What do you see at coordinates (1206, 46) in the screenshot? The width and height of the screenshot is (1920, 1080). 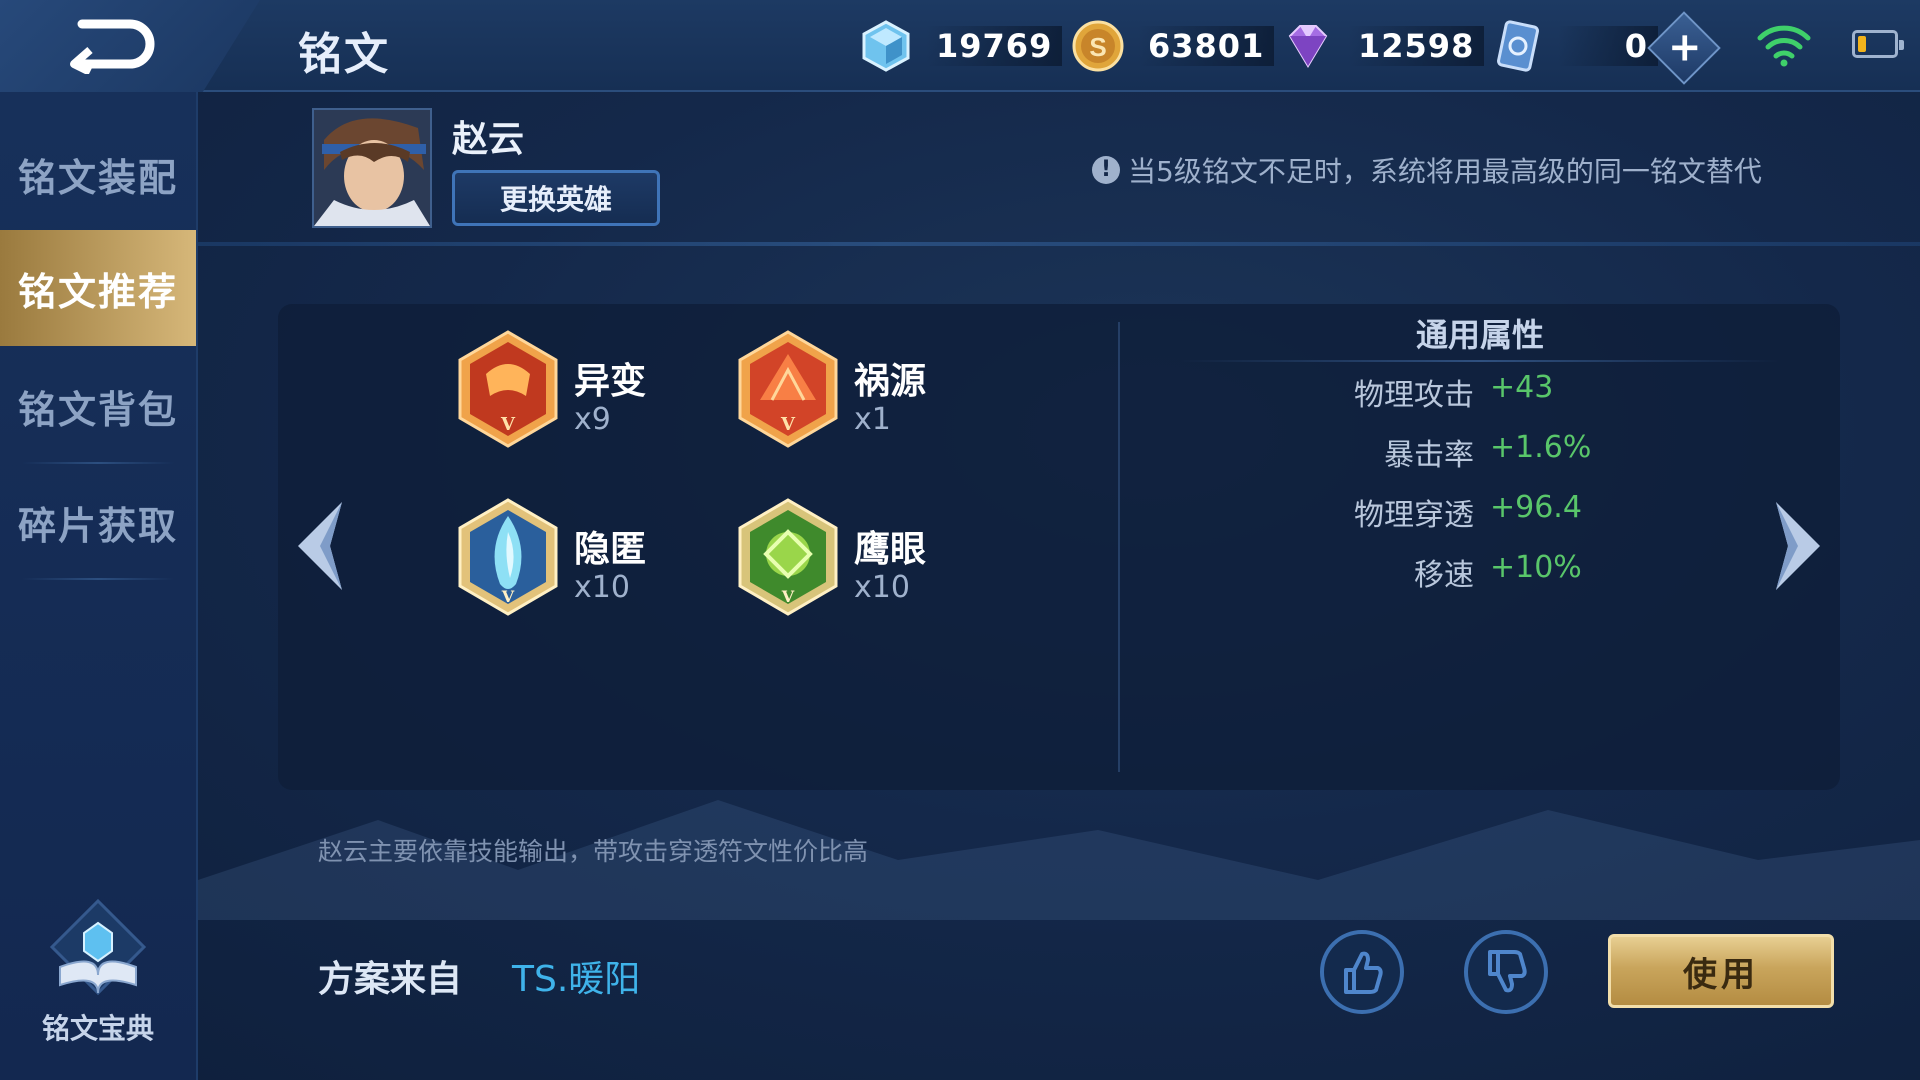 I see `gold-count: 63801` at bounding box center [1206, 46].